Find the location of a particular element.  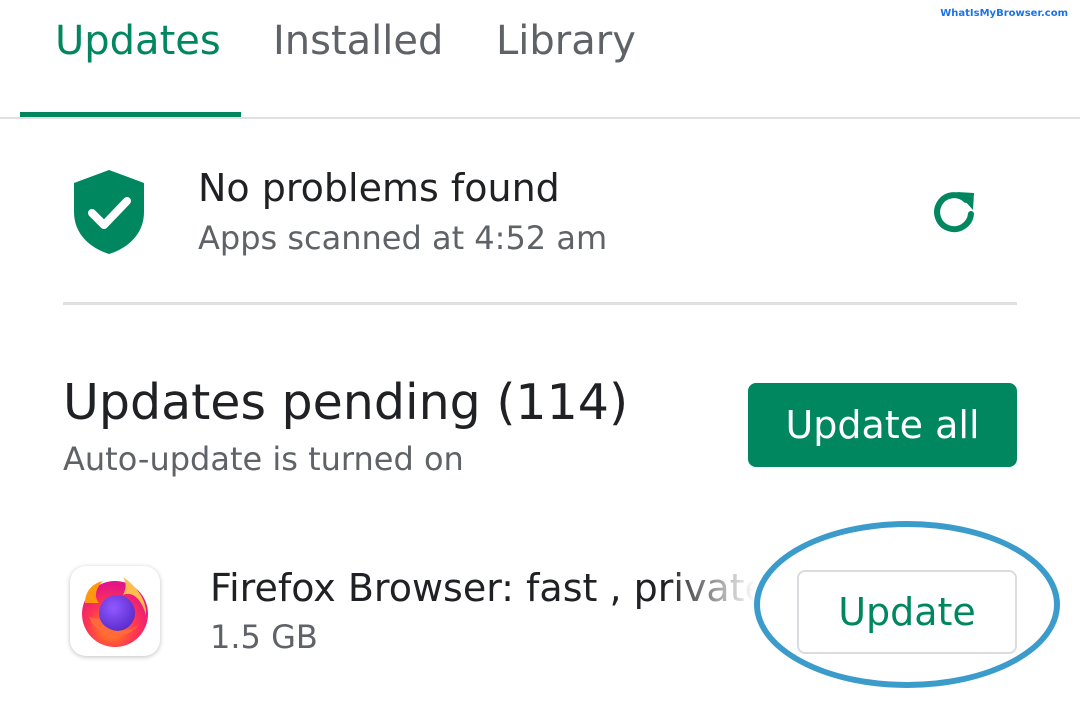

app-icon-container is located at coordinates (115, 611).